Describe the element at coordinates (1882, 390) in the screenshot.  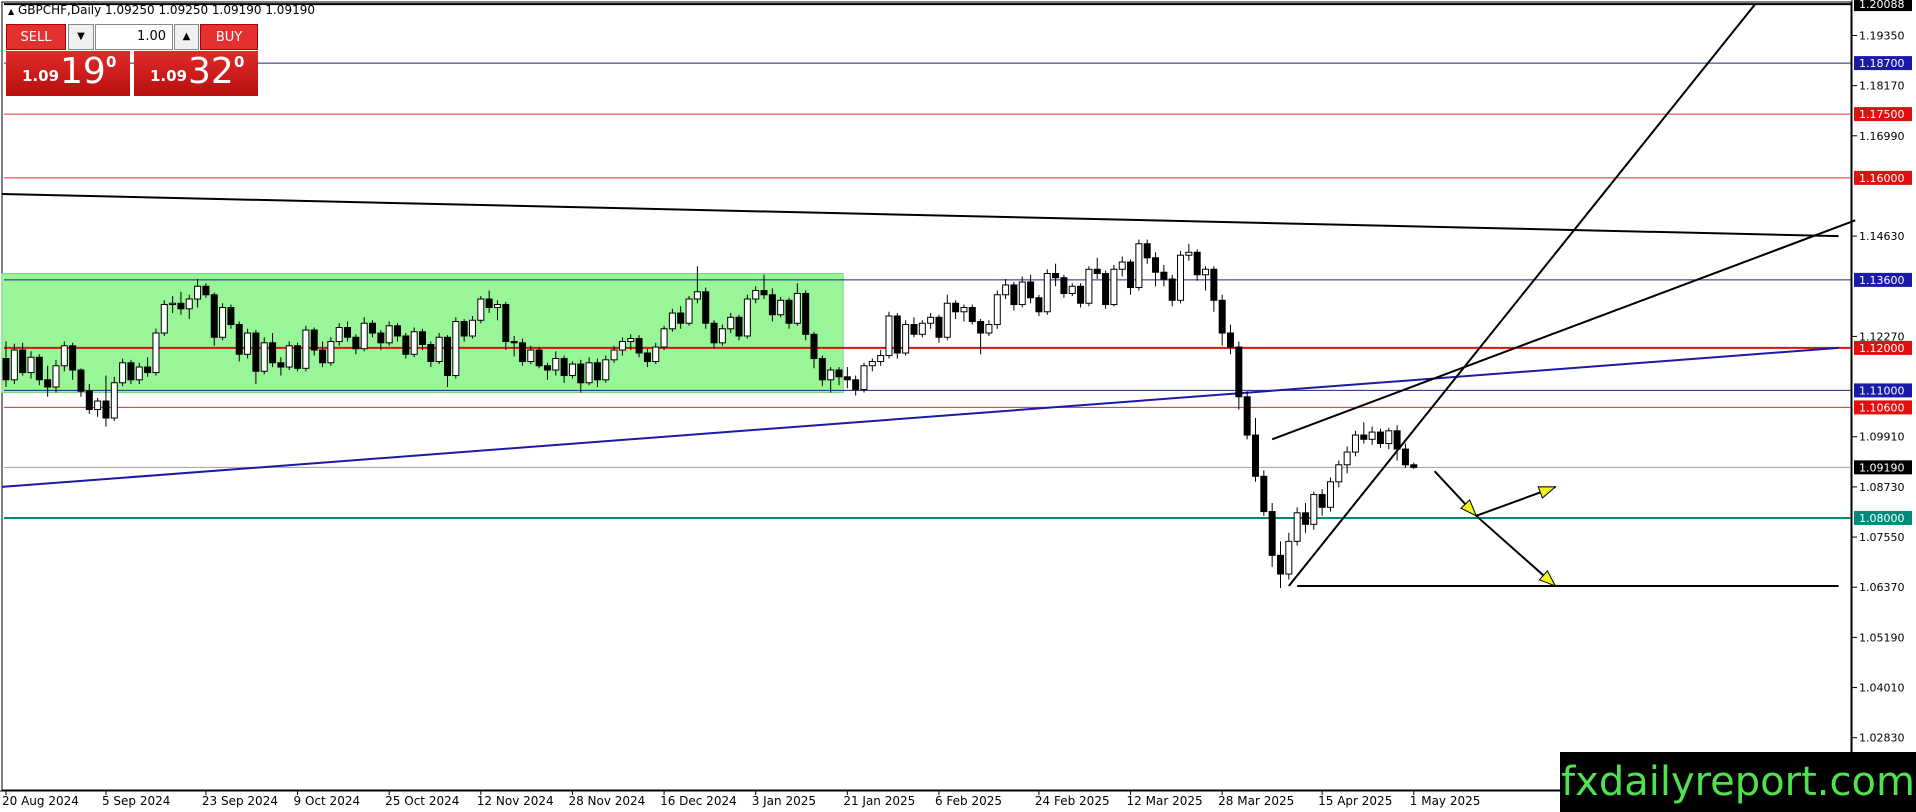
I see `level-price-label: 1.11000` at that location.